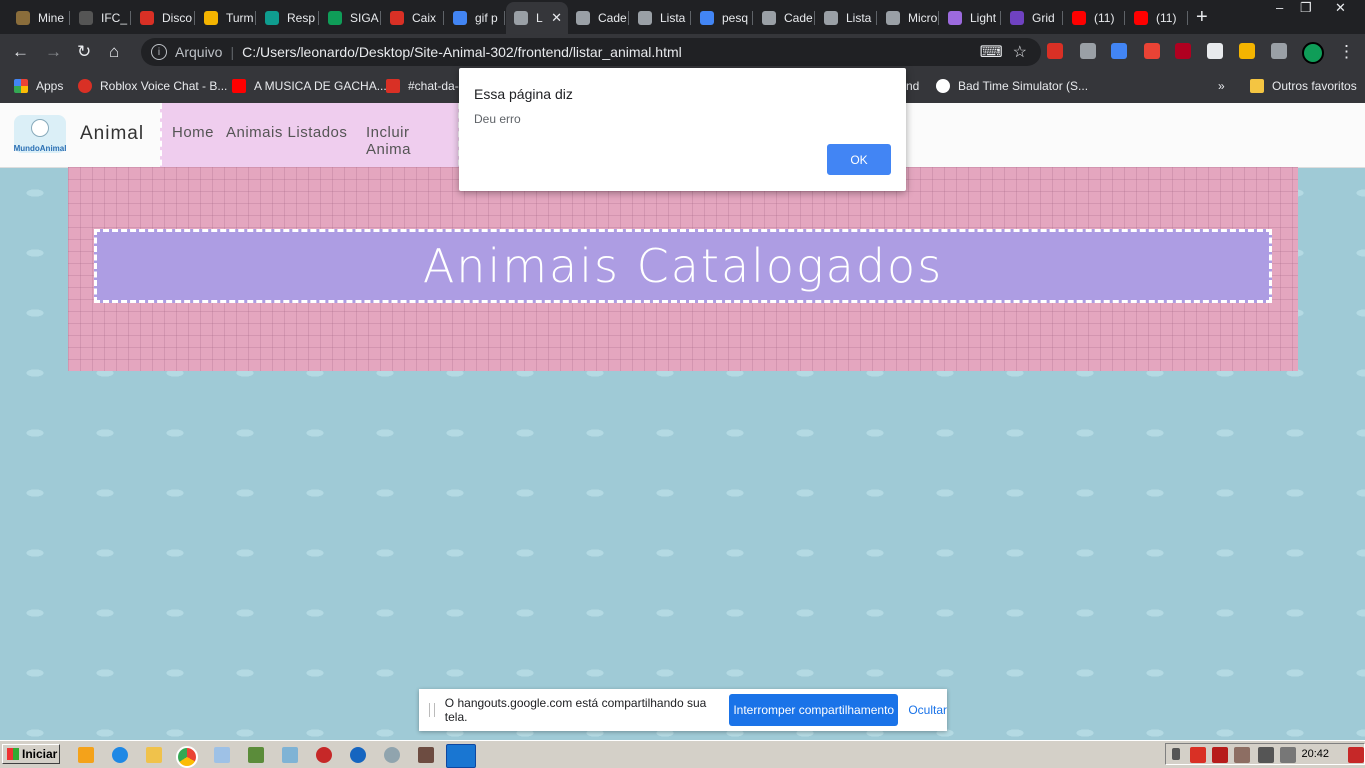  Describe the element at coordinates (1242, 755) in the screenshot. I see `tray-app-icon` at that location.